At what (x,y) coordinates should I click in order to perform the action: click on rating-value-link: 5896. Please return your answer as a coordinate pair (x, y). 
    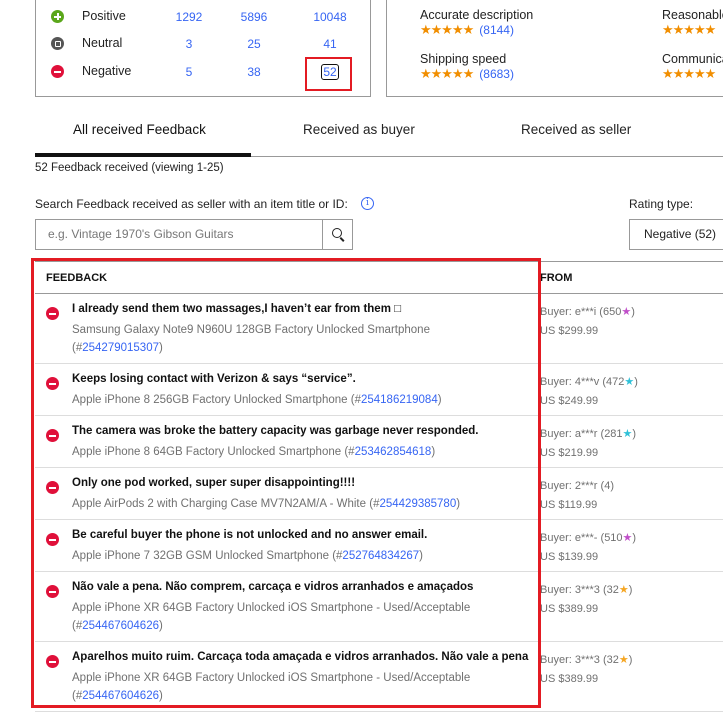
    Looking at the image, I should click on (254, 17).